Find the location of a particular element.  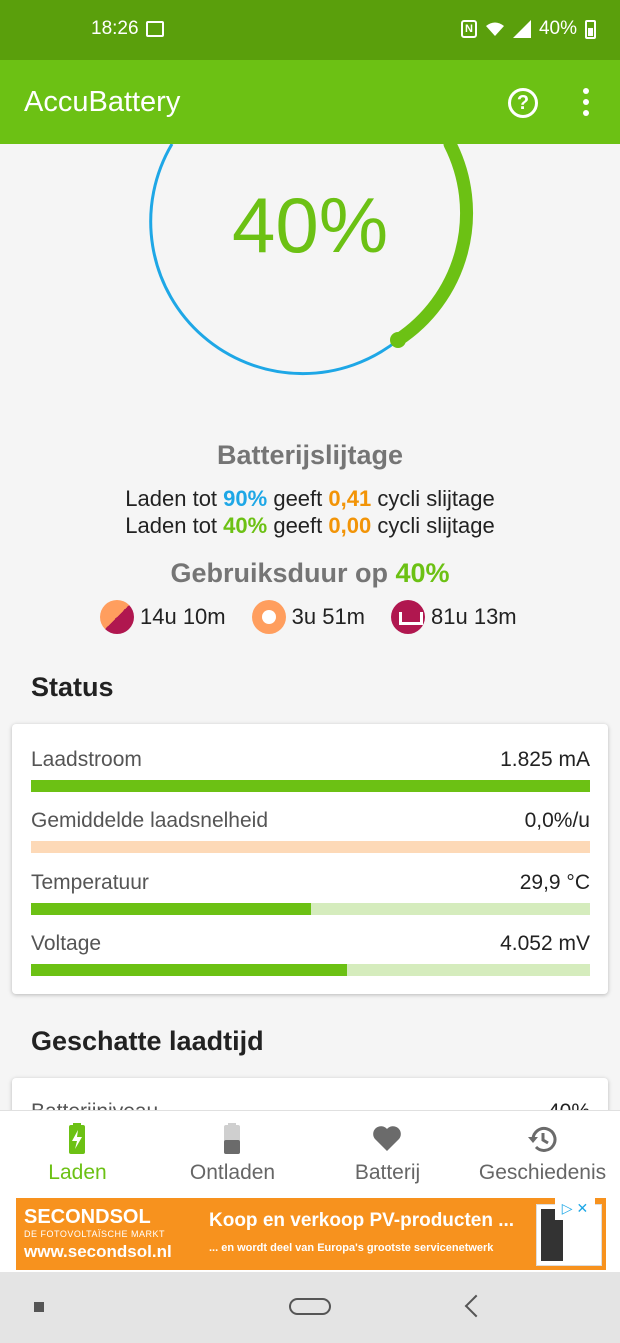

row-value: 0,0%/u is located at coordinates (557, 820).